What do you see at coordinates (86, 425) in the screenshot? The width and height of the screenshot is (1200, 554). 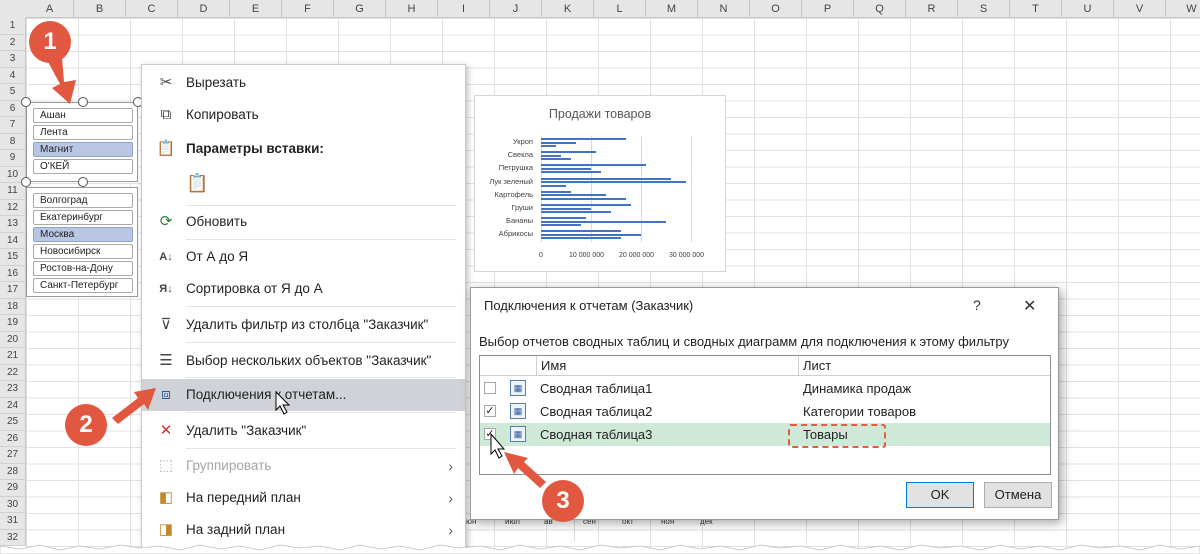 I see `step-badge-2: 2` at bounding box center [86, 425].